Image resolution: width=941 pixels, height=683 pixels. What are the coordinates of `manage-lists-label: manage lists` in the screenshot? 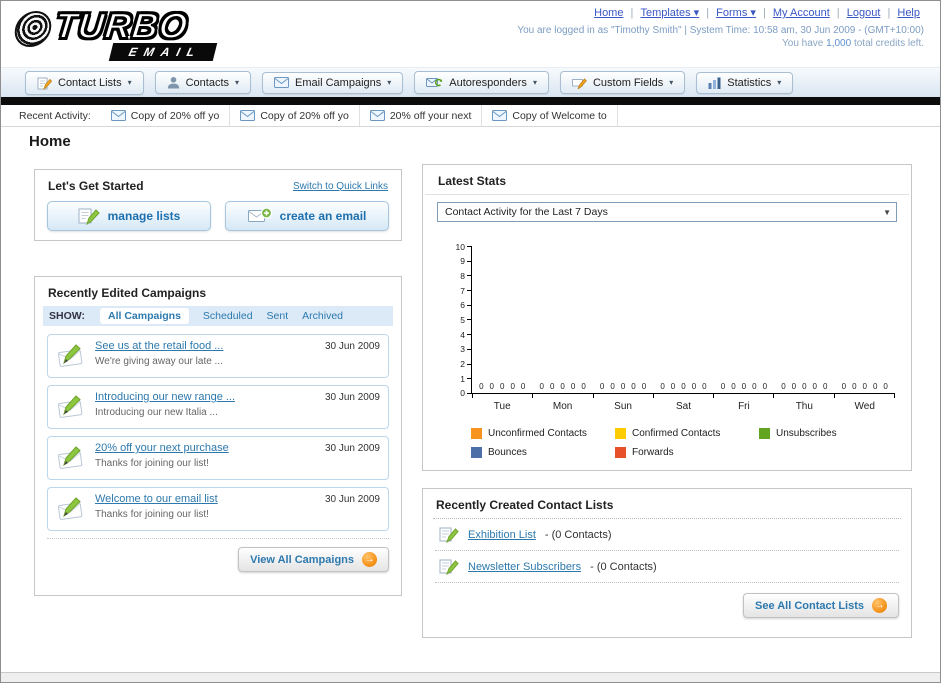 It's located at (144, 216).